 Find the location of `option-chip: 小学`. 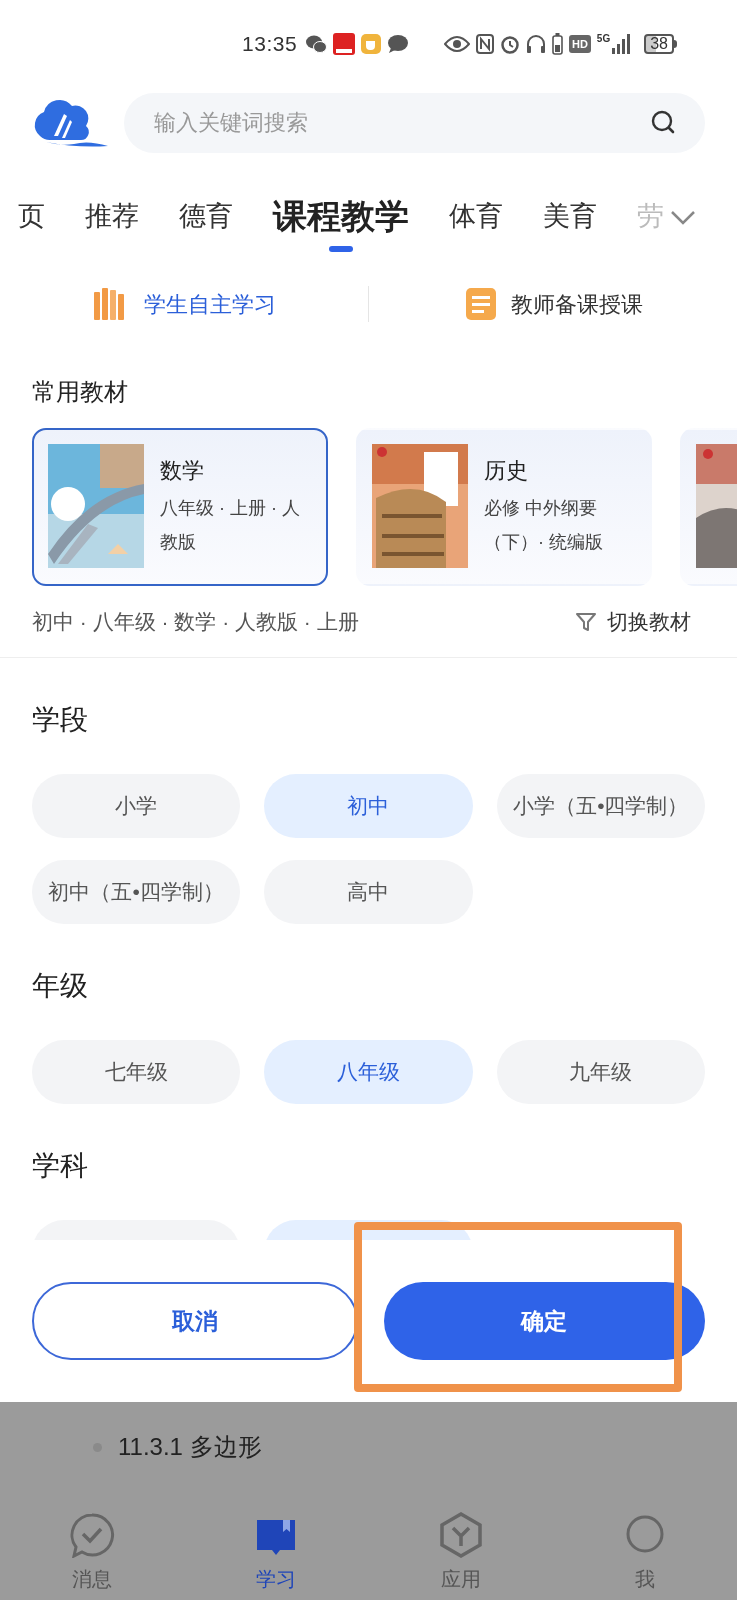

option-chip: 小学 is located at coordinates (136, 806).